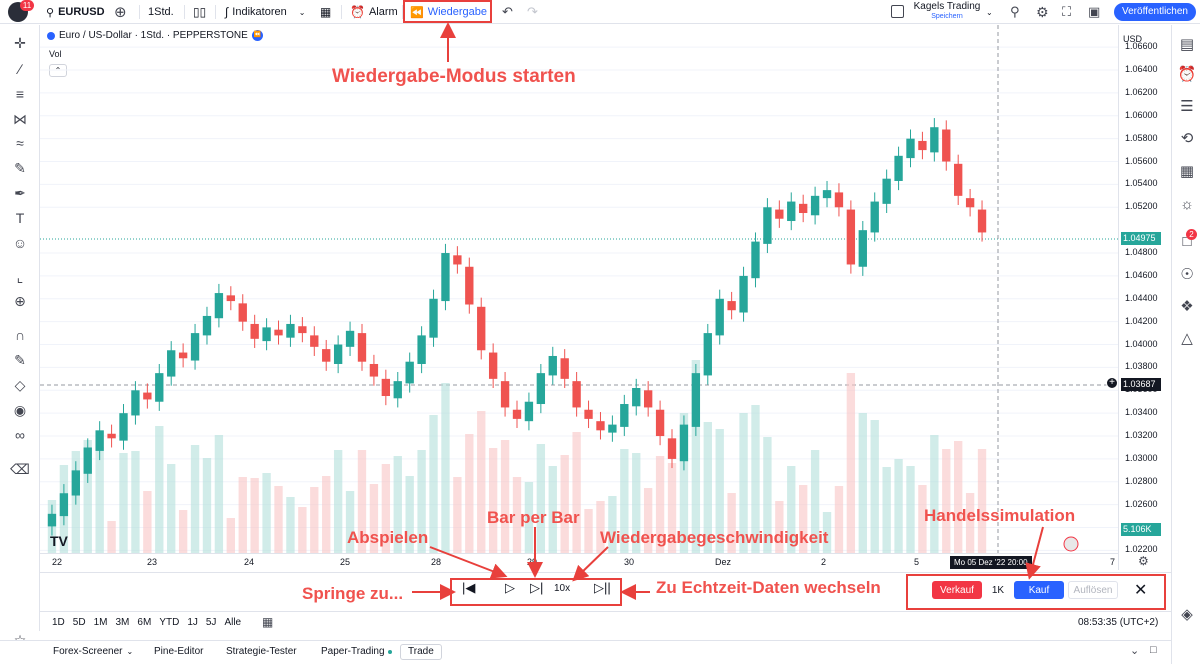  Describe the element at coordinates (1000, 515) in the screenshot. I see `callout-trade-sim: Handelssimulation` at that location.